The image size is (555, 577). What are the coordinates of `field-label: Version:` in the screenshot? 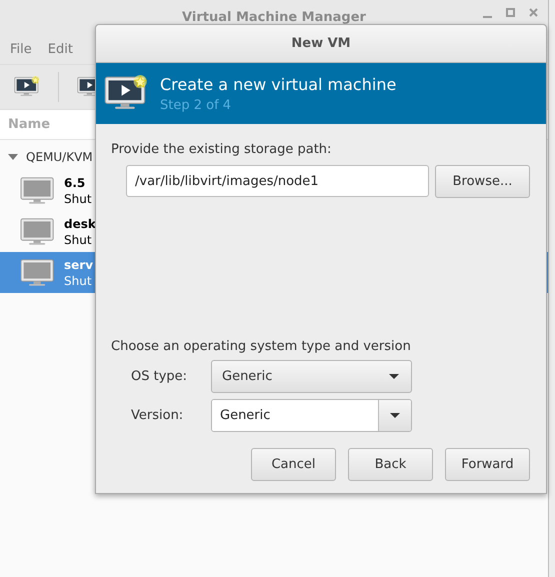 It's located at (157, 415).